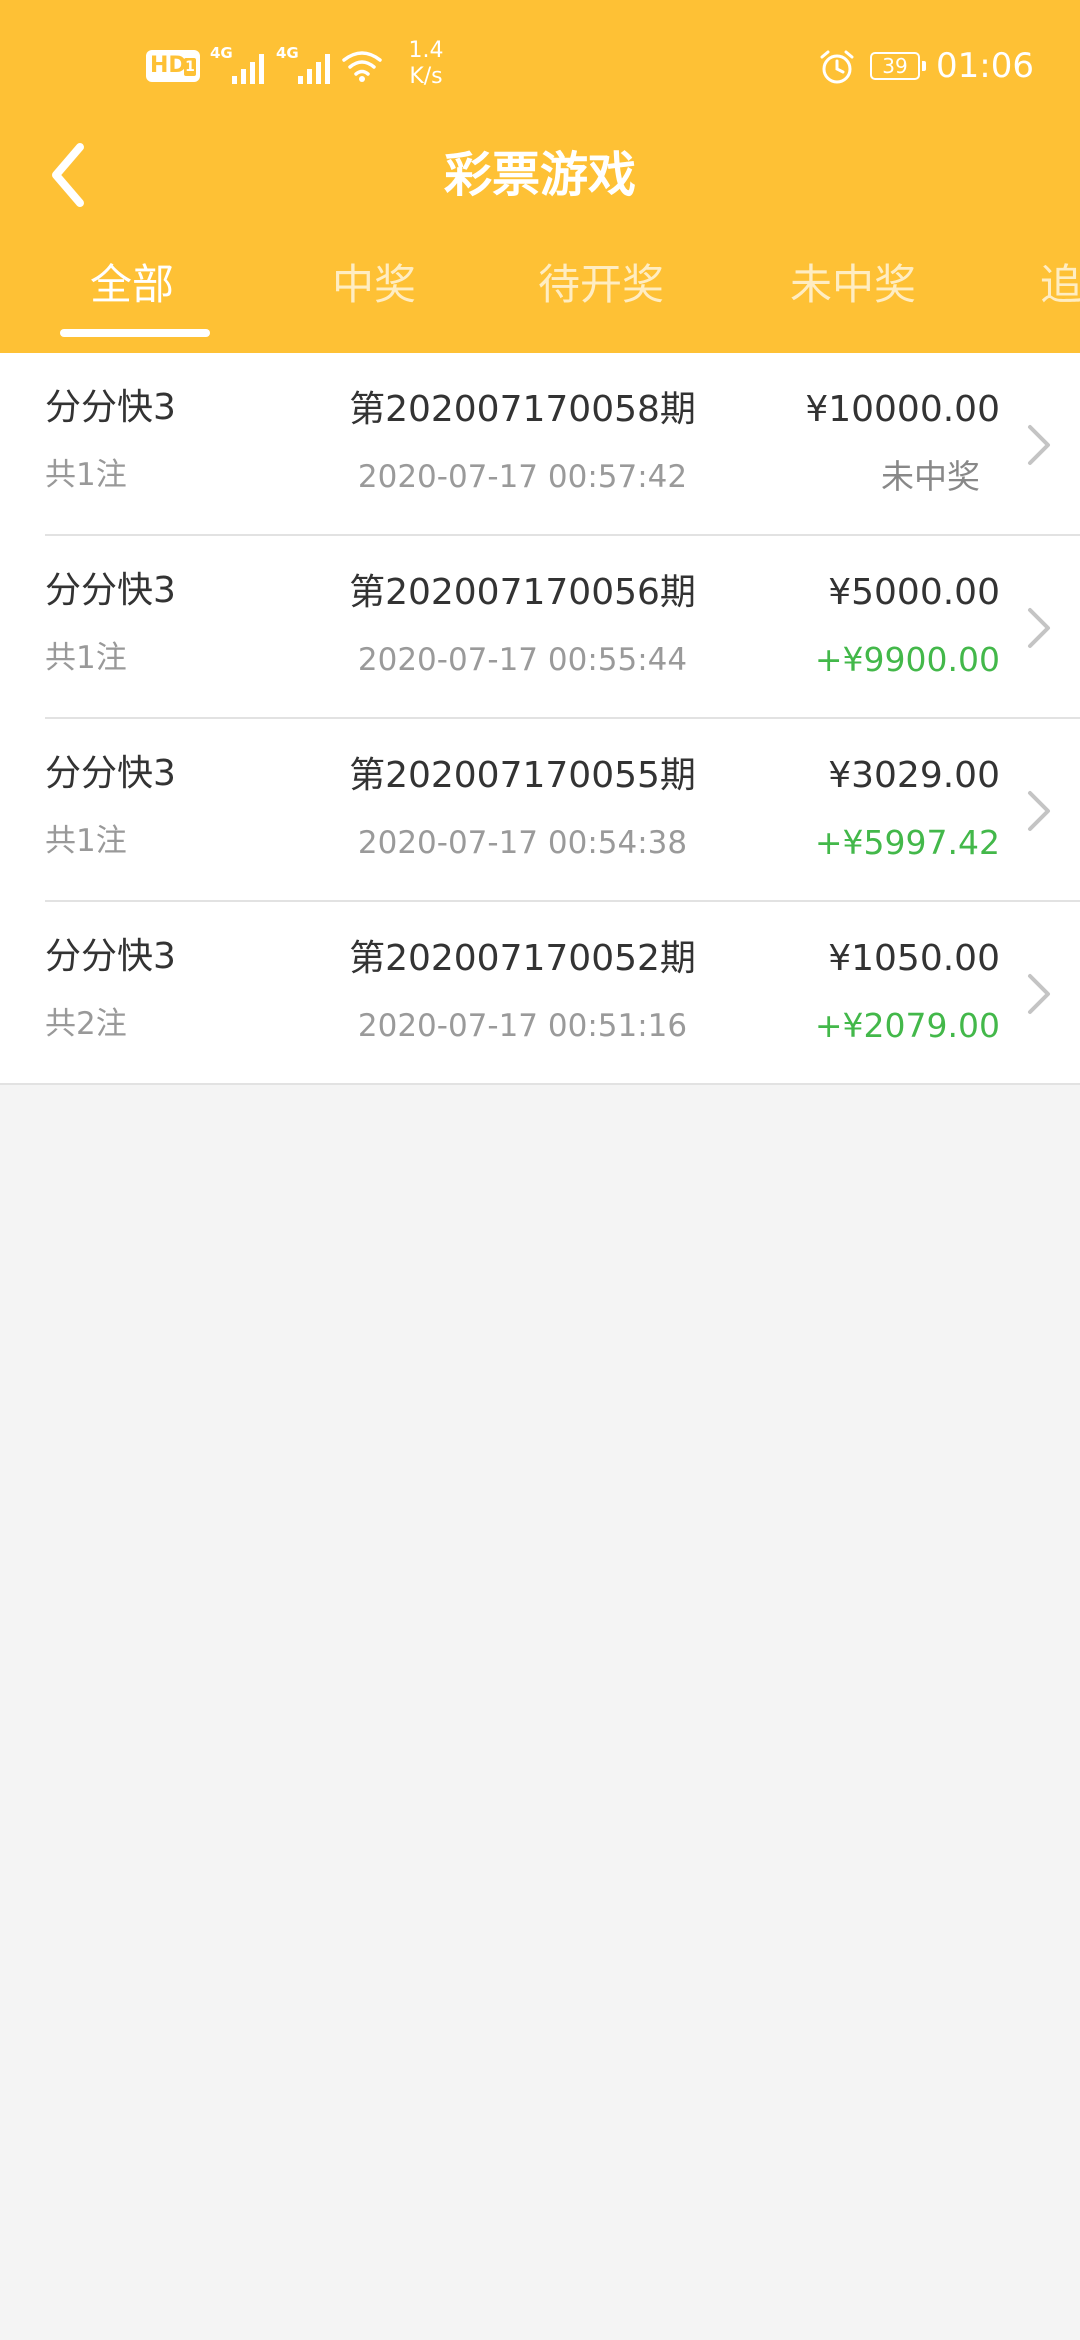 The image size is (1080, 2340). Describe the element at coordinates (522, 477) in the screenshot. I see `bet-time: 2020-07-17 00:57:42` at that location.